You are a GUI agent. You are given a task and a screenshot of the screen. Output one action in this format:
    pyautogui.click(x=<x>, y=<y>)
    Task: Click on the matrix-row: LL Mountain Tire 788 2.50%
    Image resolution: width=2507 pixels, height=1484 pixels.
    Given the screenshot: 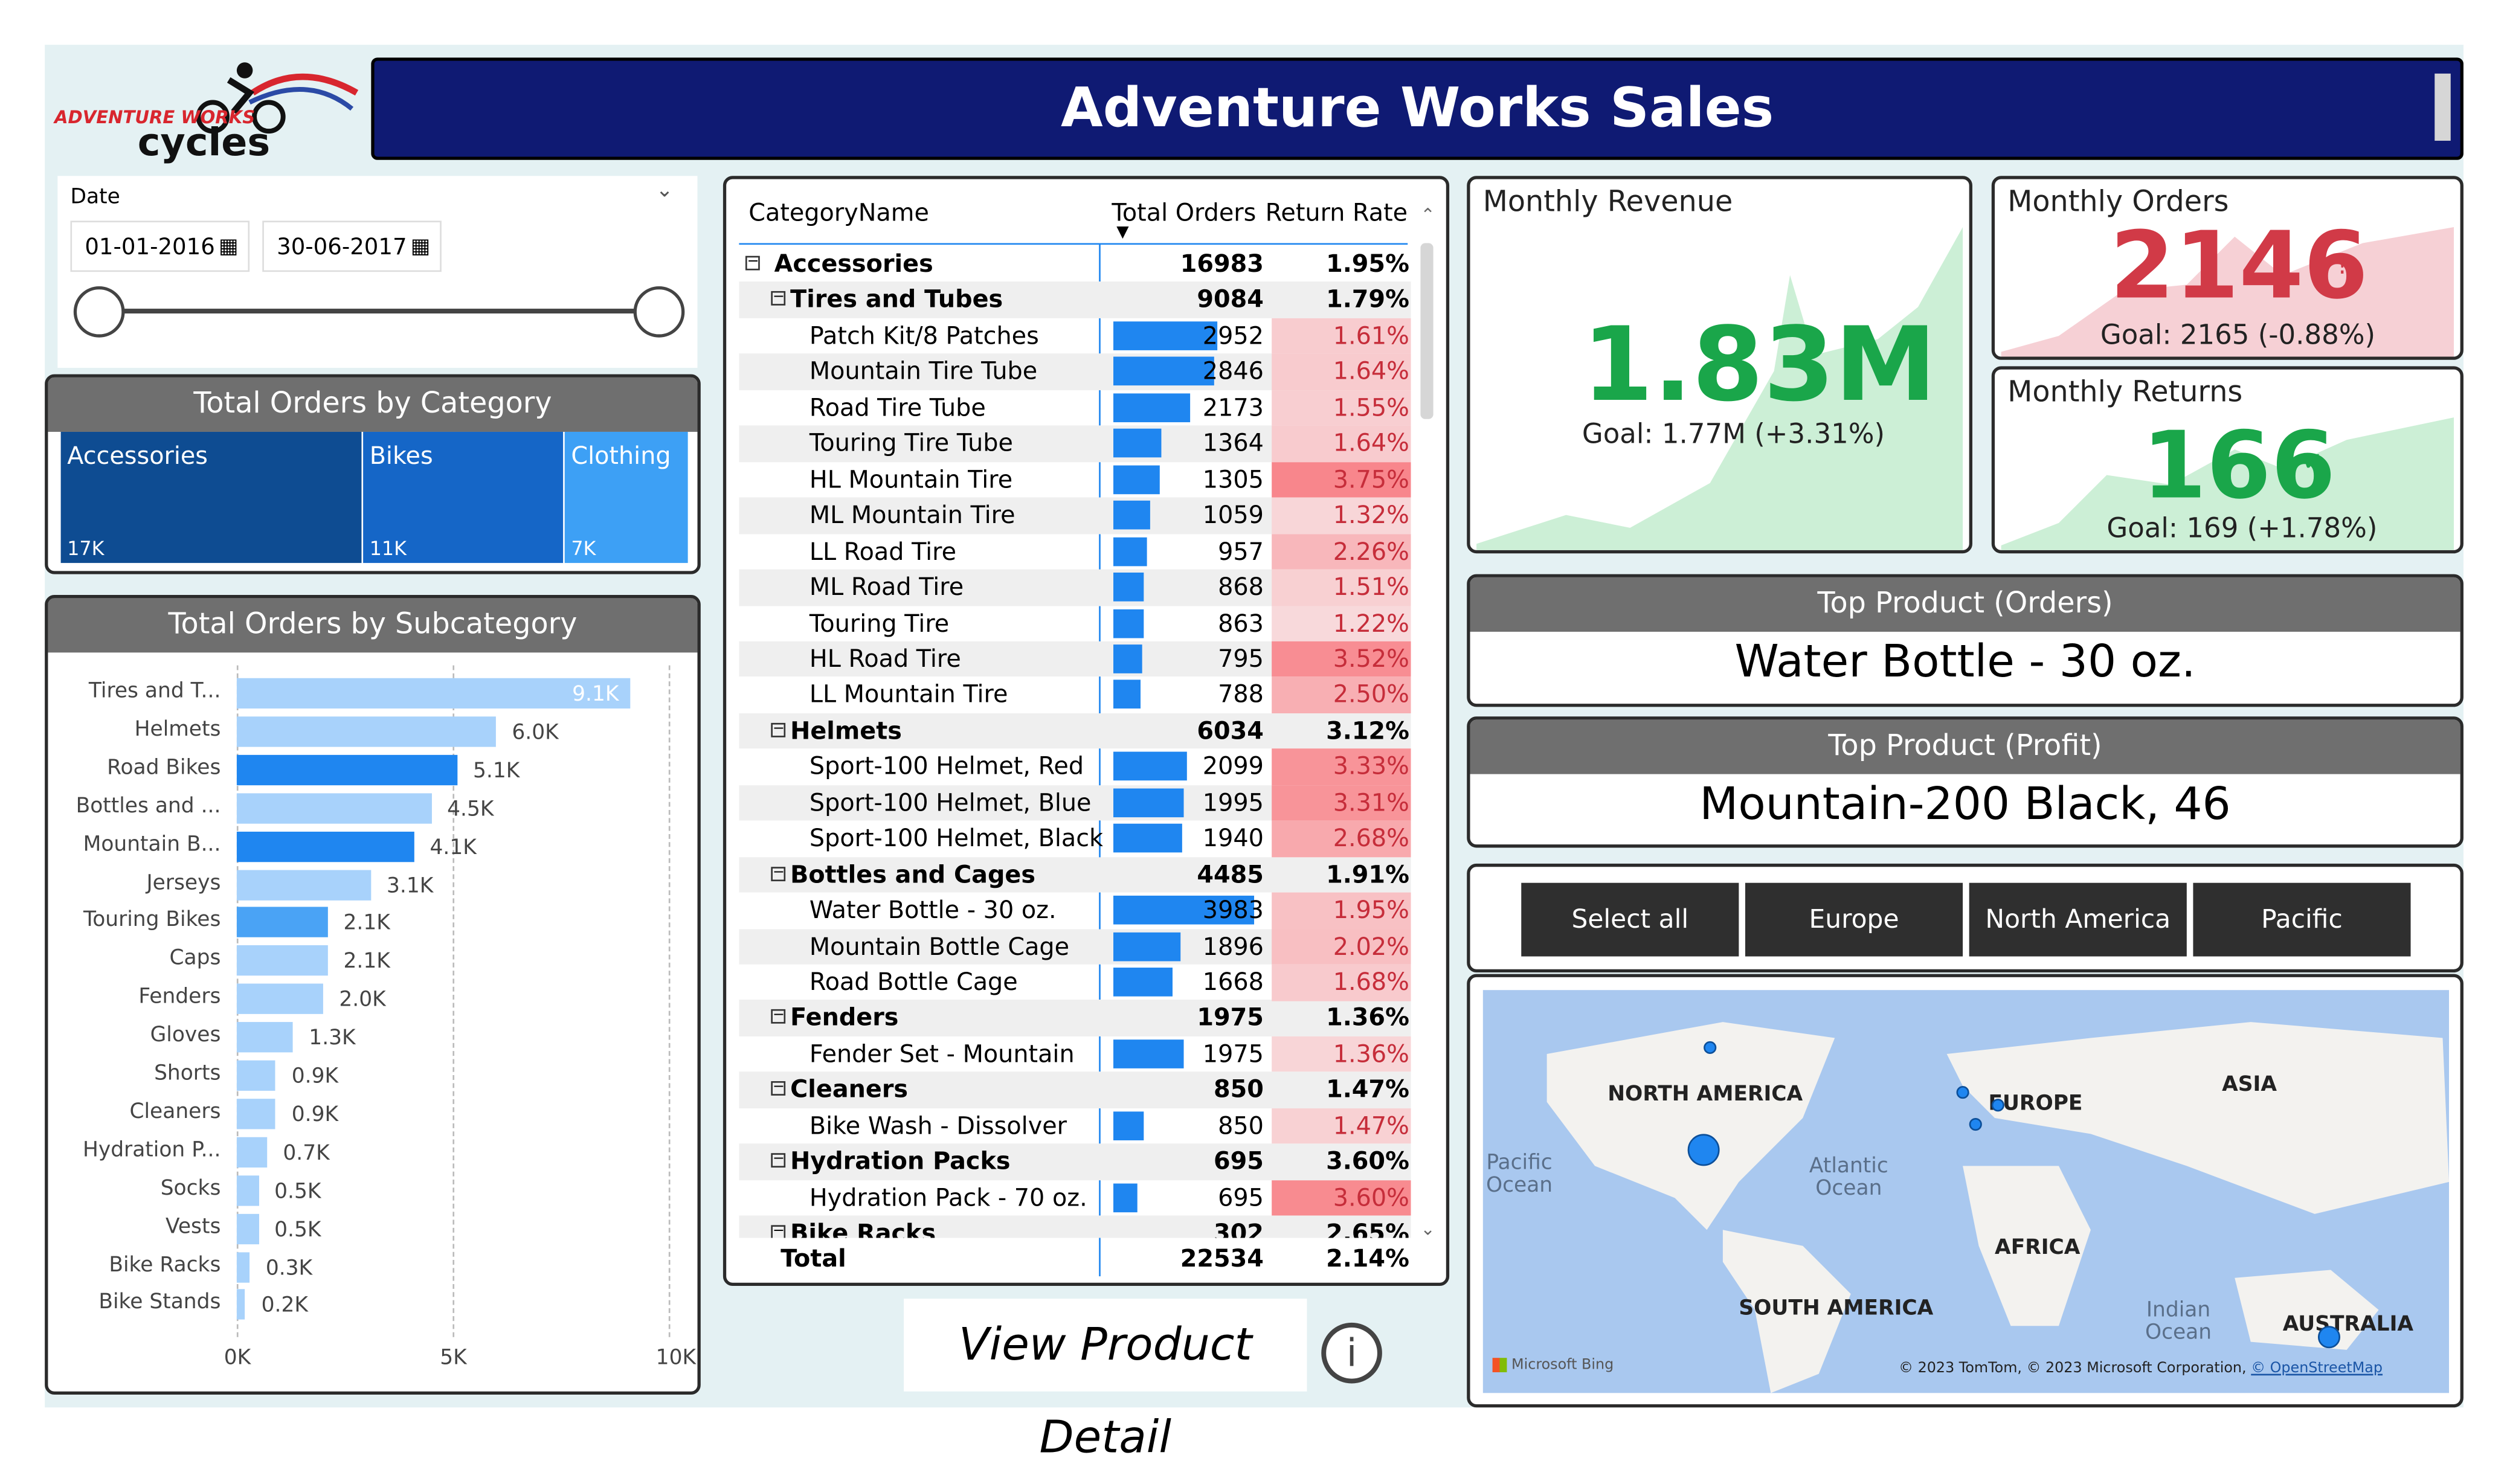 What is the action you would take?
    pyautogui.click(x=1075, y=695)
    